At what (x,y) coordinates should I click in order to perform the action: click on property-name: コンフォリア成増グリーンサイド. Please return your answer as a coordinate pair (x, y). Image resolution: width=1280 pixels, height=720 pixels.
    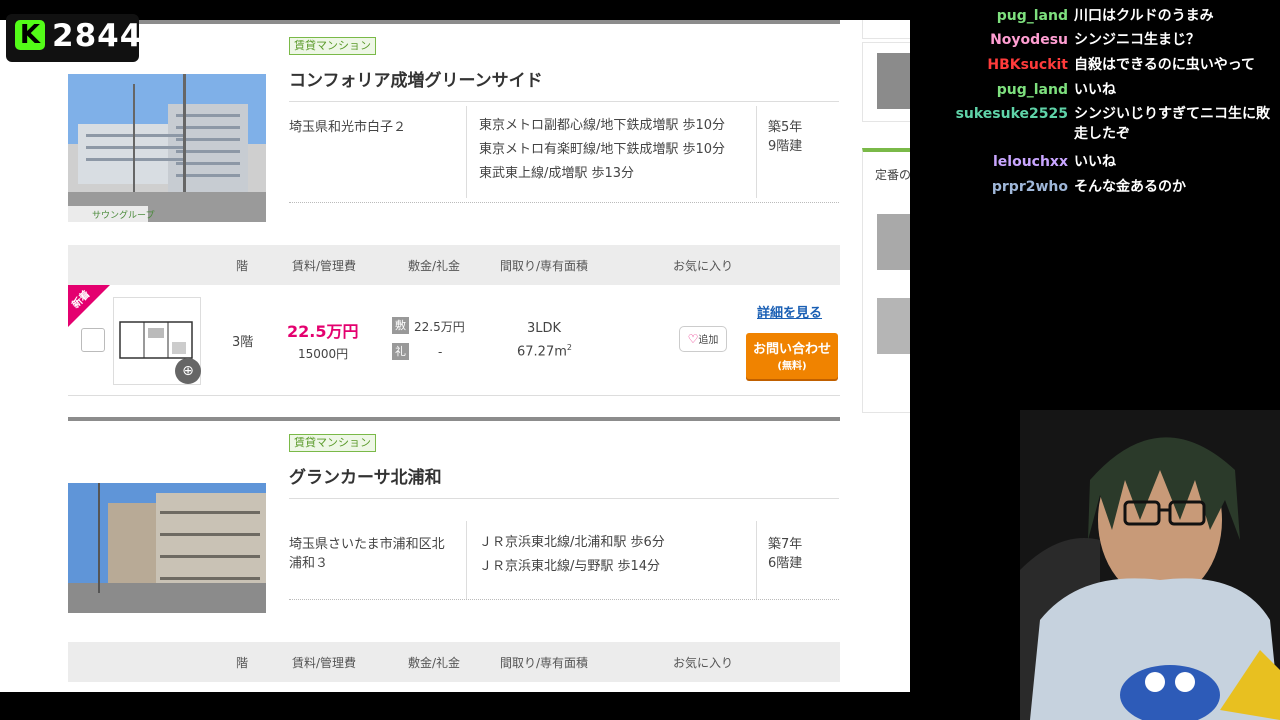
    Looking at the image, I should click on (416, 78).